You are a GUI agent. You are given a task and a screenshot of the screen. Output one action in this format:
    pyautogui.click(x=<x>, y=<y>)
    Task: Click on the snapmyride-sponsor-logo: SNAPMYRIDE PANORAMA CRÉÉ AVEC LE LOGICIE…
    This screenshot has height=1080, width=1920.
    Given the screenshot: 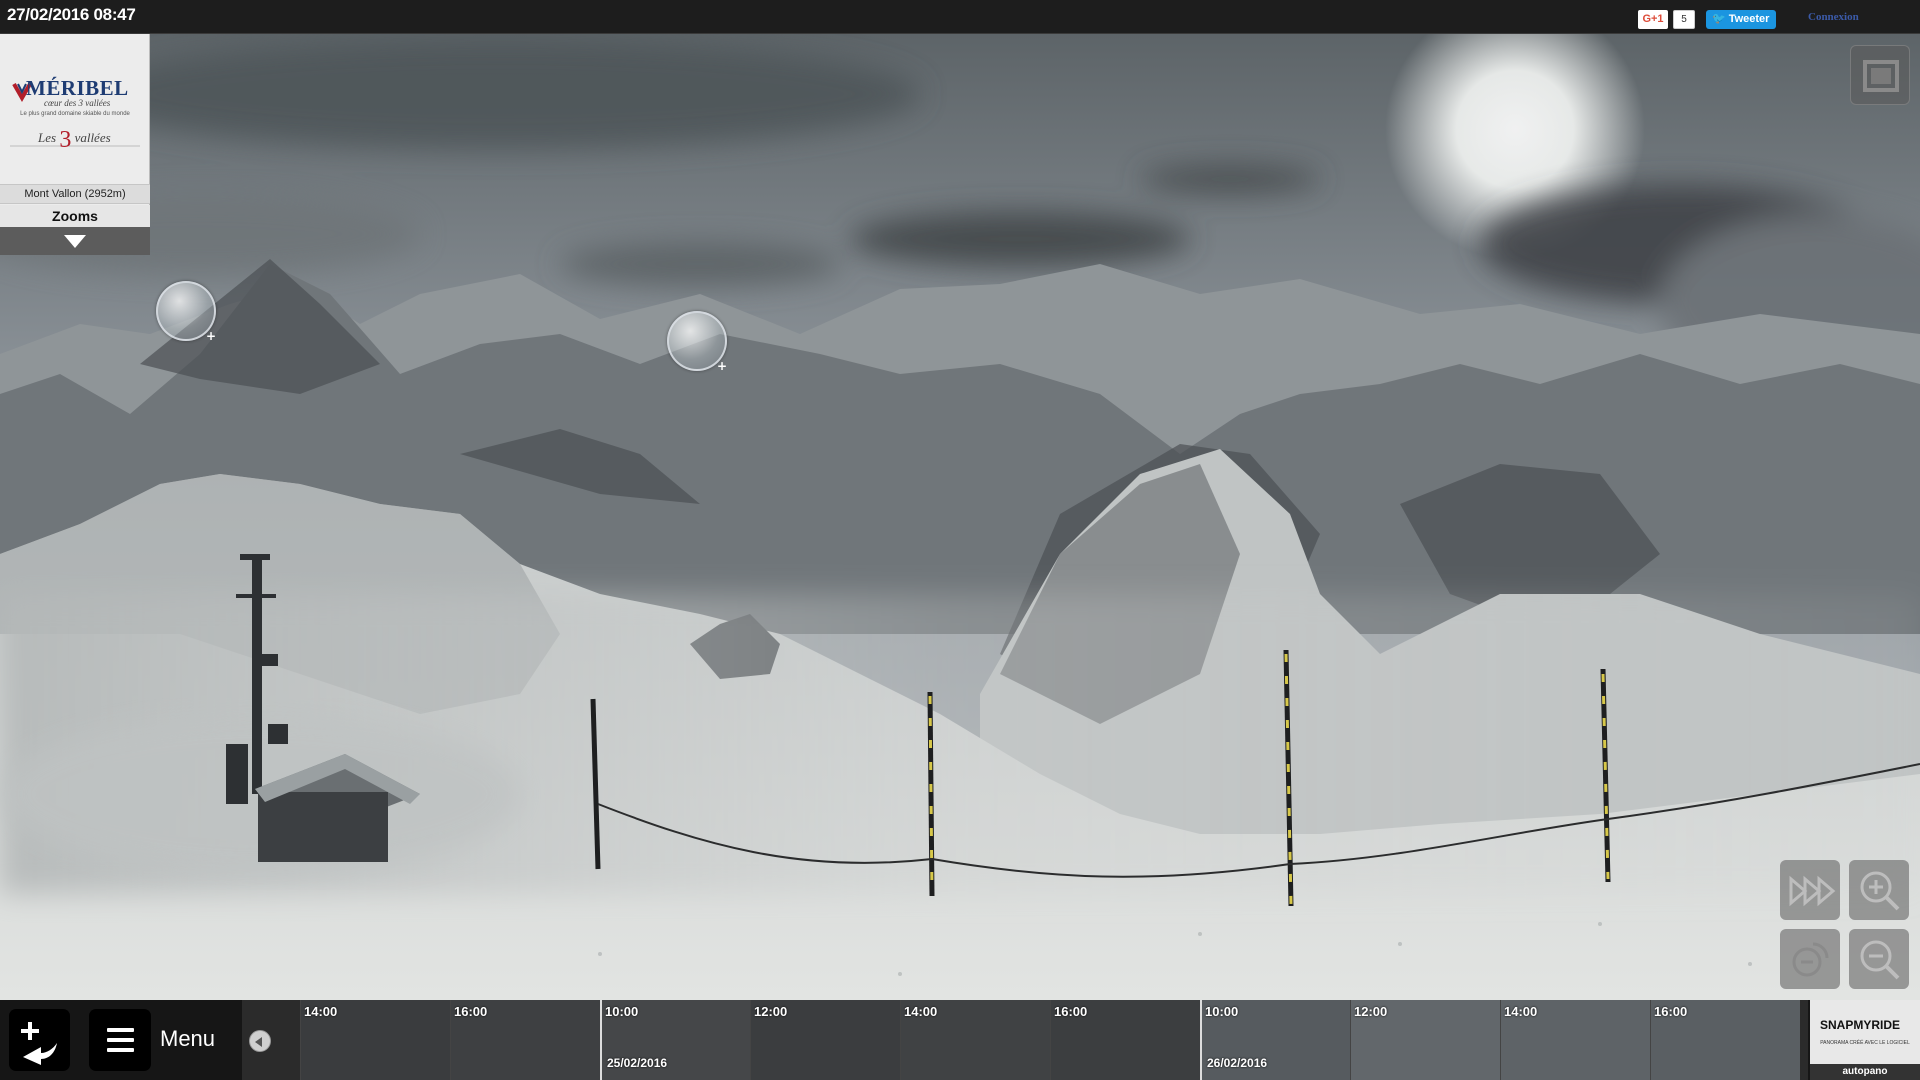 What is the action you would take?
    pyautogui.click(x=1865, y=1040)
    